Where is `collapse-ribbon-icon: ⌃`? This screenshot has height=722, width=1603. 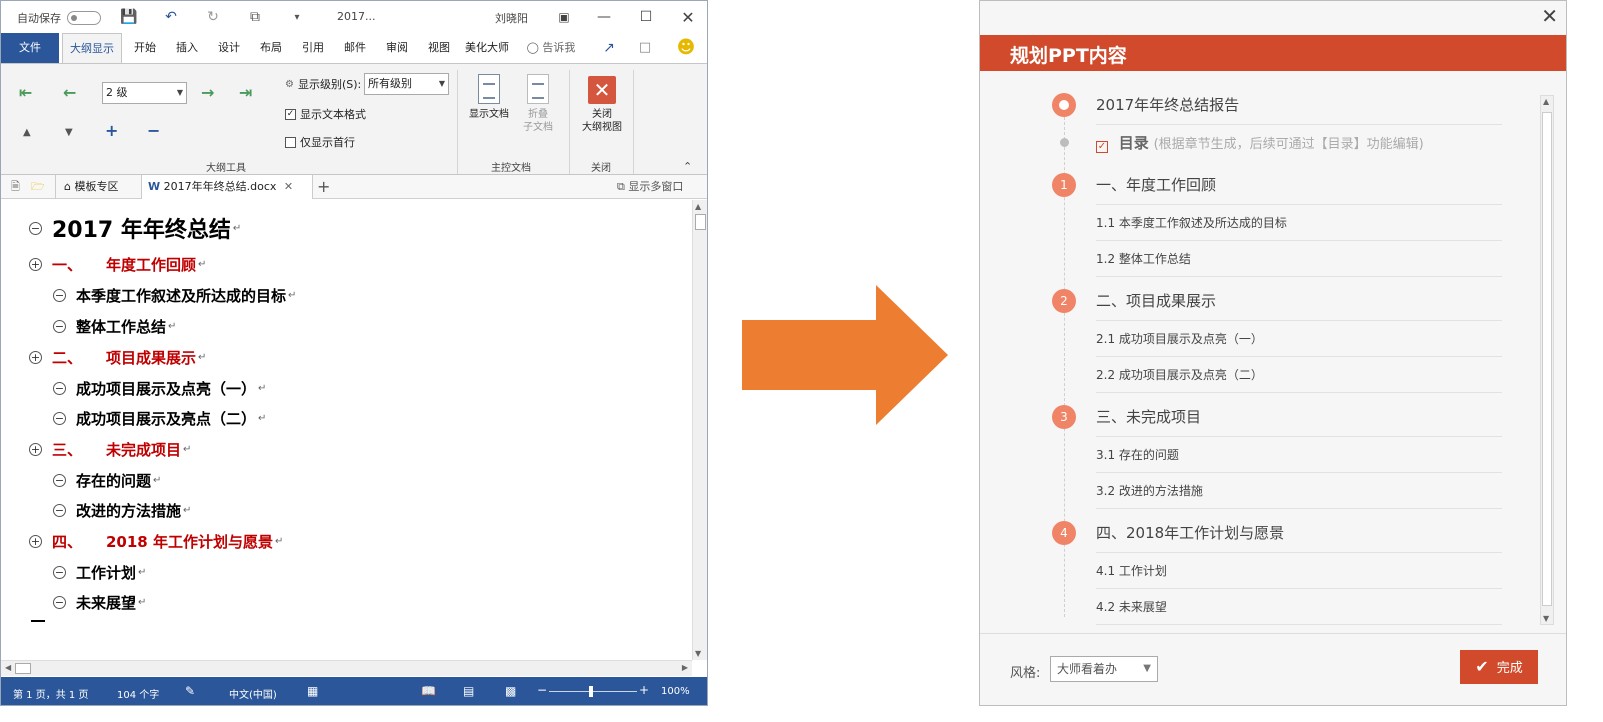
collapse-ribbon-icon: ⌃ is located at coordinates (687, 167).